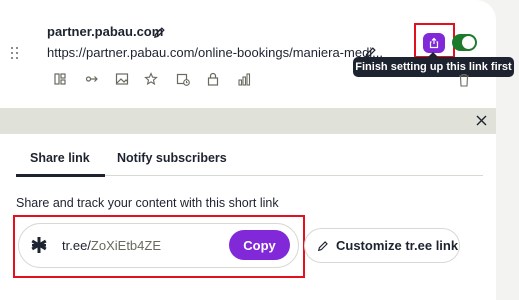 This screenshot has height=300, width=519. Describe the element at coordinates (159, 246) in the screenshot. I see `short-link-highlight` at that location.